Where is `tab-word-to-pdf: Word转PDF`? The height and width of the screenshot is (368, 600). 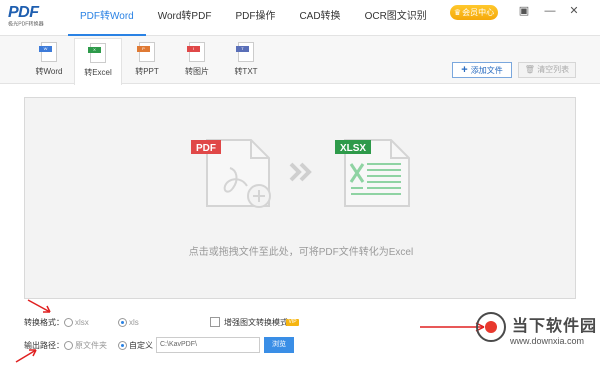
tab-word-to-pdf: Word转PDF is located at coordinates (185, 18).